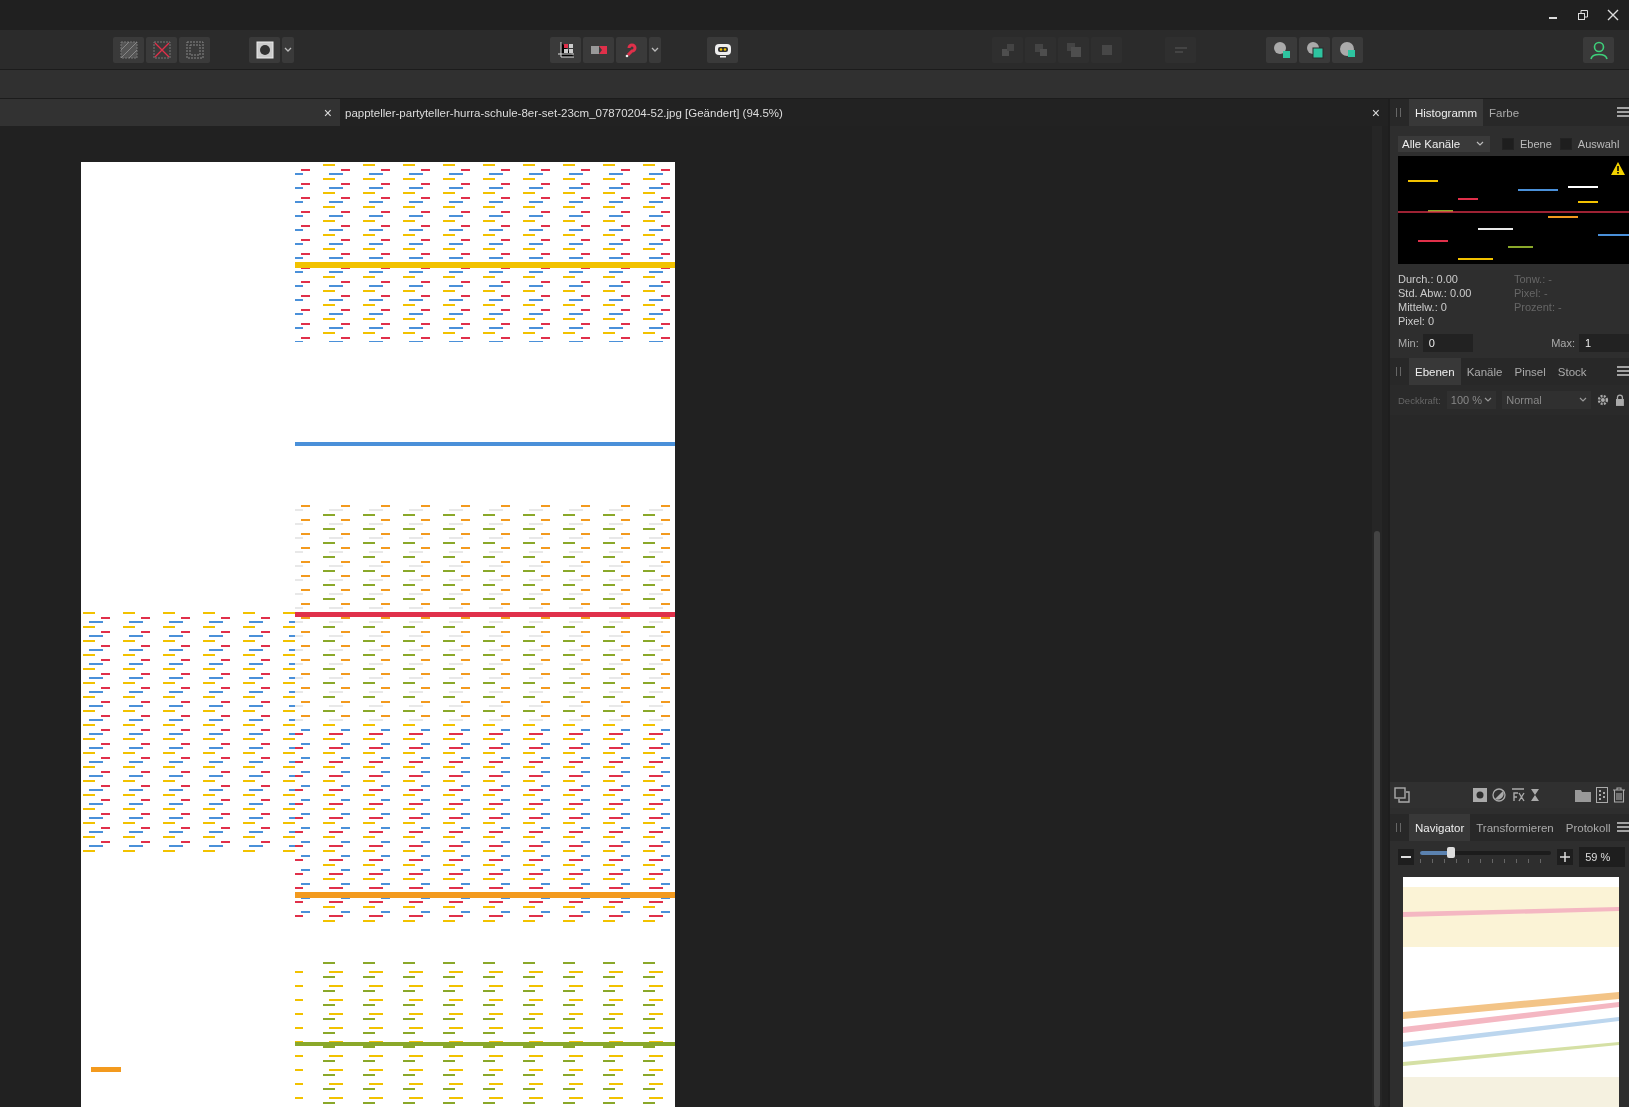 The height and width of the screenshot is (1107, 1629). Describe the element at coordinates (1572, 371) in the screenshot. I see `panel-tab: Stock` at that location.